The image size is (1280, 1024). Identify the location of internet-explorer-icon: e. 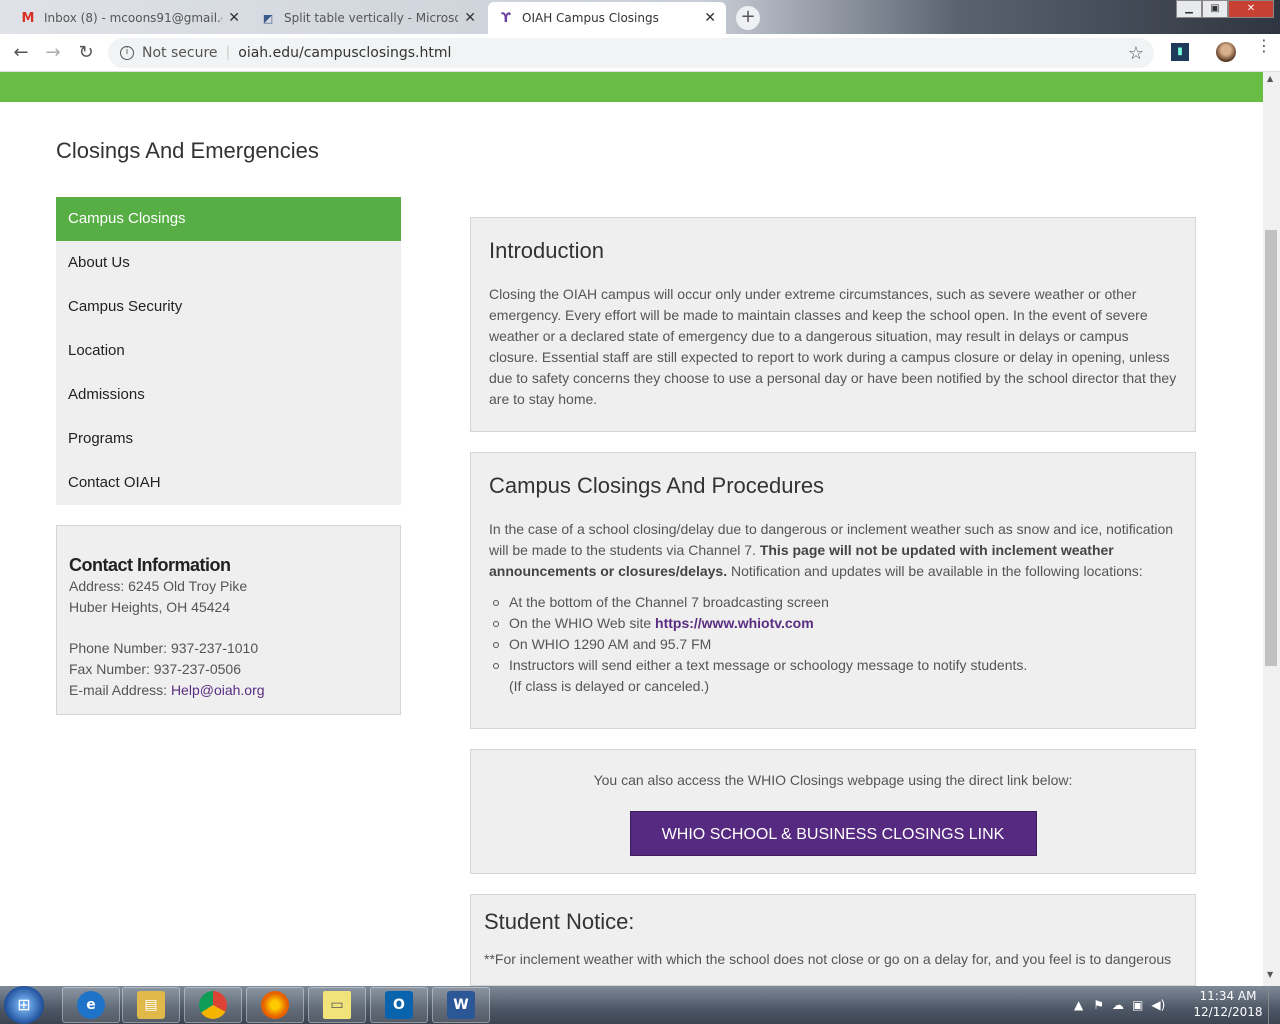
(91, 1005).